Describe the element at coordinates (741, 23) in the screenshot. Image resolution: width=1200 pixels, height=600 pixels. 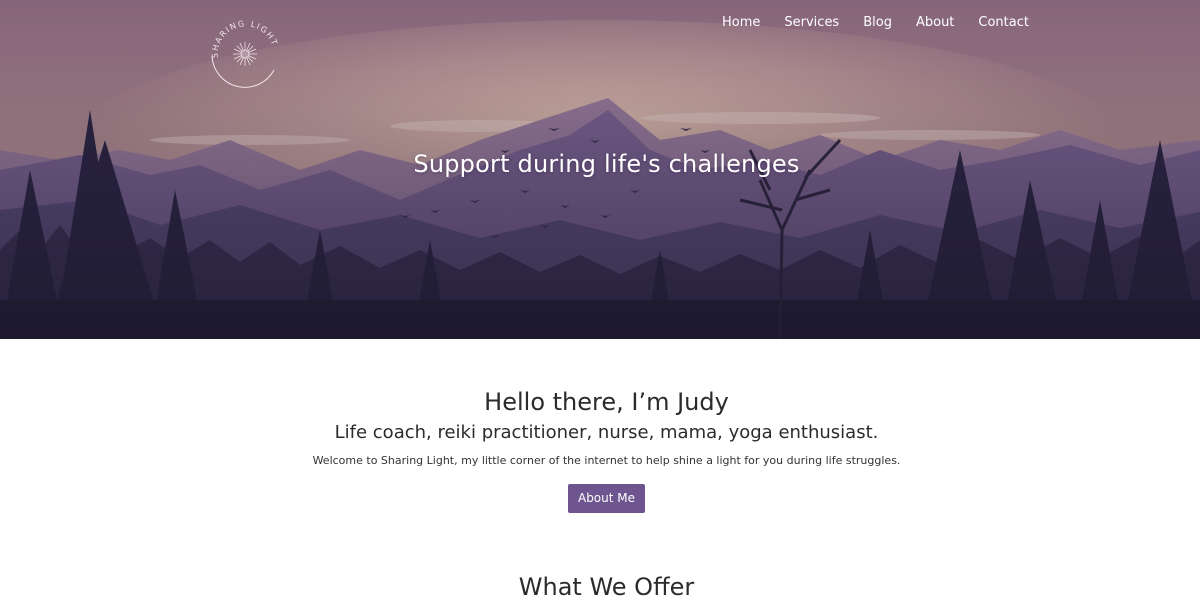
I see `nav-home: Home` at that location.